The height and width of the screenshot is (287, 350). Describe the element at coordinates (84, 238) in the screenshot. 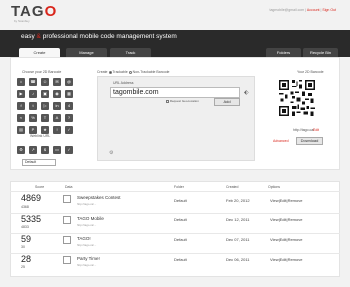

I see `row-title: TAGO!` at that location.